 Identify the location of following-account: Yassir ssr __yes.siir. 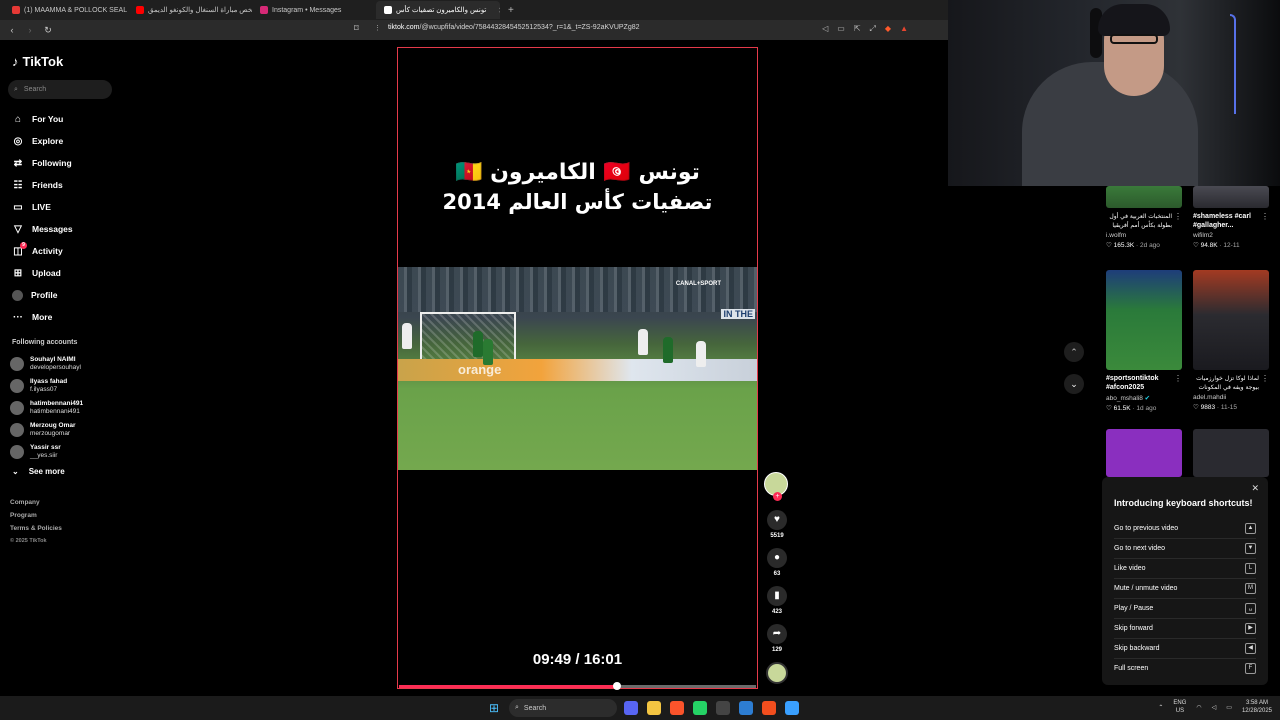
(46, 452).